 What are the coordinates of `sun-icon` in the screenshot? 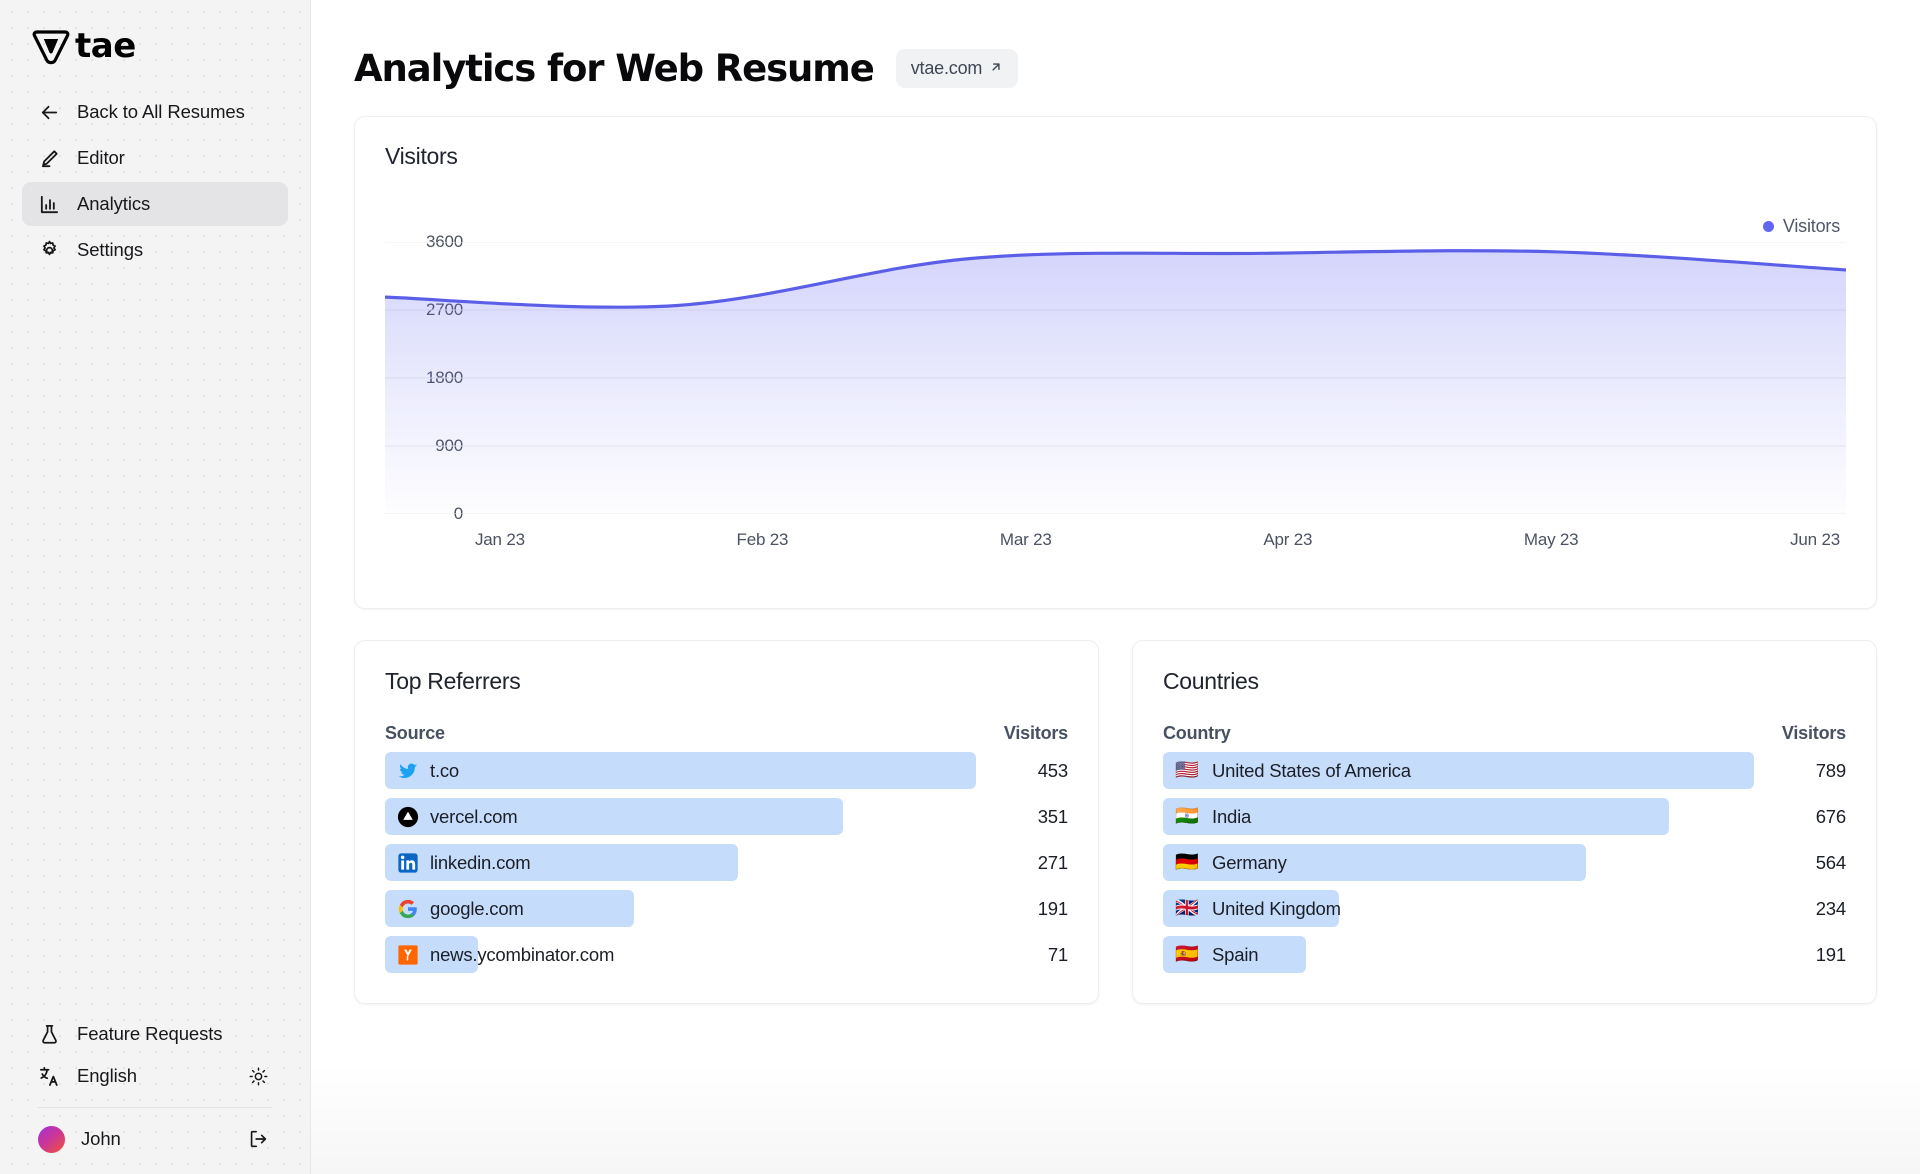 It's located at (258, 1076).